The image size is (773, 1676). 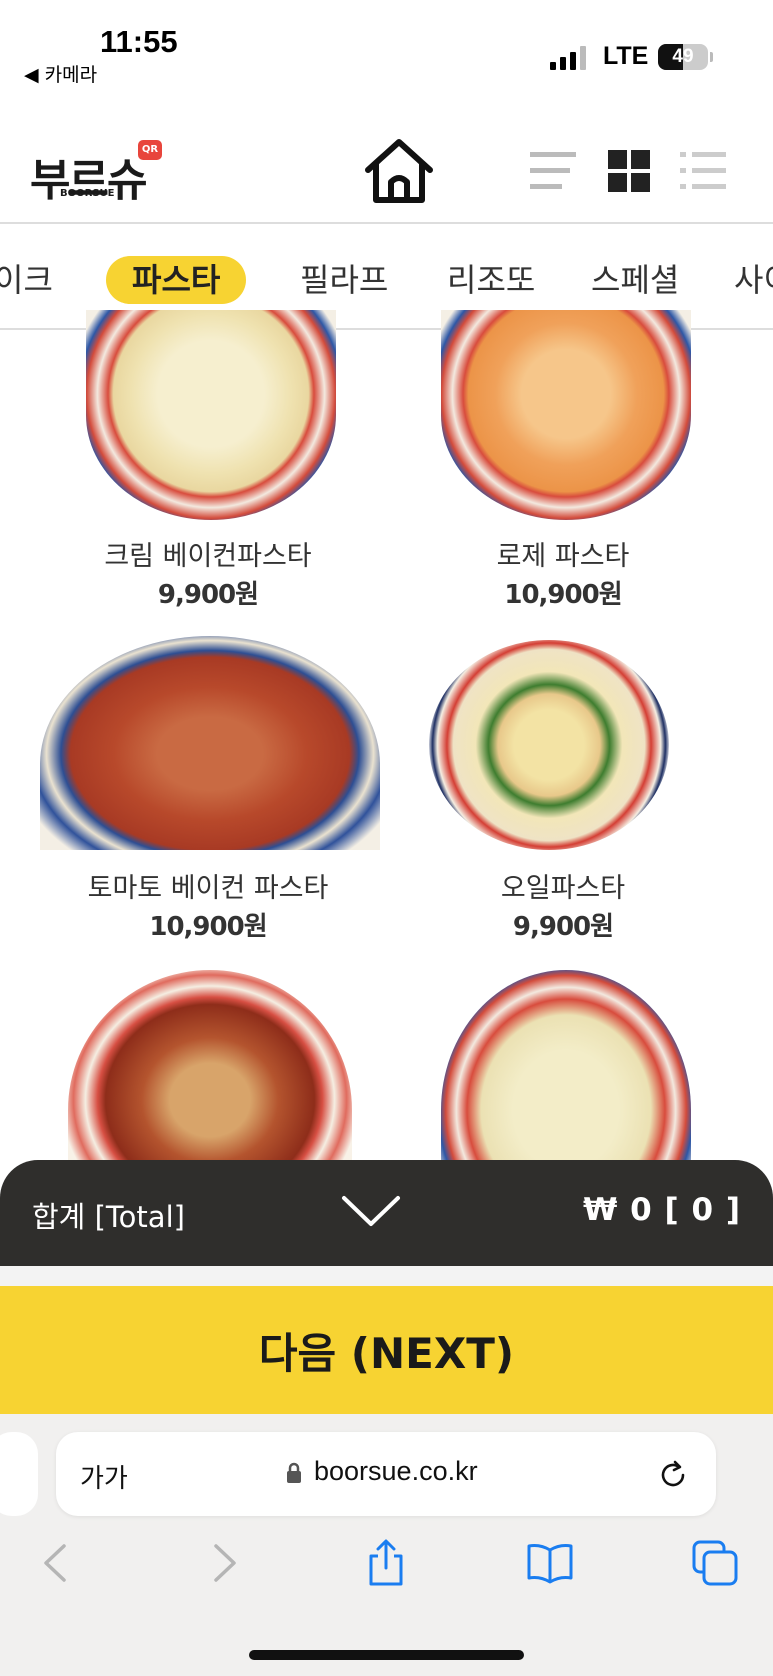 I want to click on home-icon, so click(x=399, y=171).